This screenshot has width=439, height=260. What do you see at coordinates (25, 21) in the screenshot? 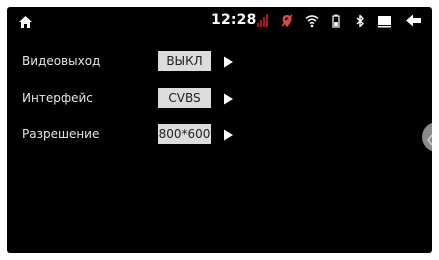
I see `home-icon` at bounding box center [25, 21].